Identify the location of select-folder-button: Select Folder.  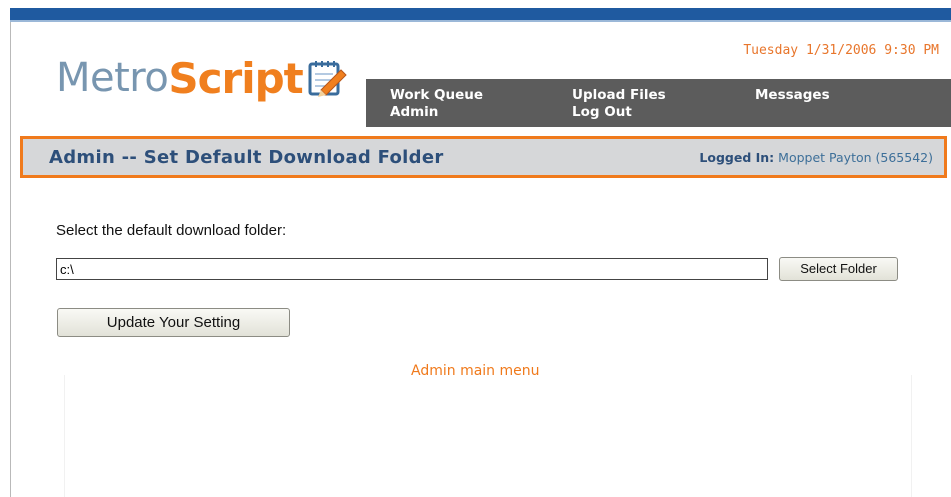
(838, 269).